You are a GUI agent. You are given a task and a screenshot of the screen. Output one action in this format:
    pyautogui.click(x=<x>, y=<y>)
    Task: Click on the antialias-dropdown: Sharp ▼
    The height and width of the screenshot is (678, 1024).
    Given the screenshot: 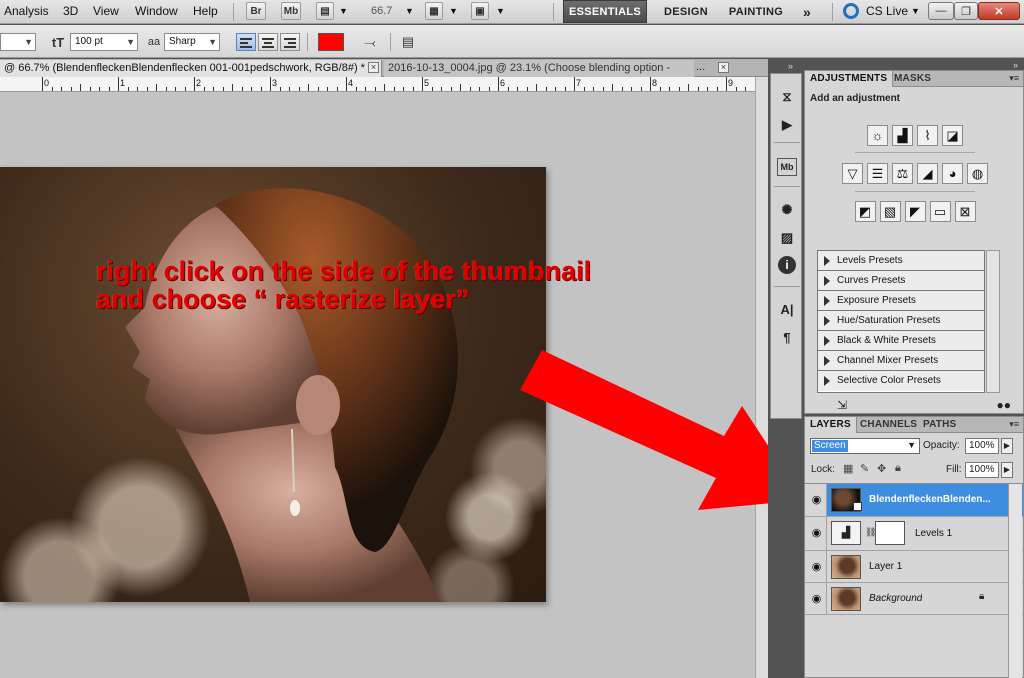 What is the action you would take?
    pyautogui.click(x=192, y=42)
    